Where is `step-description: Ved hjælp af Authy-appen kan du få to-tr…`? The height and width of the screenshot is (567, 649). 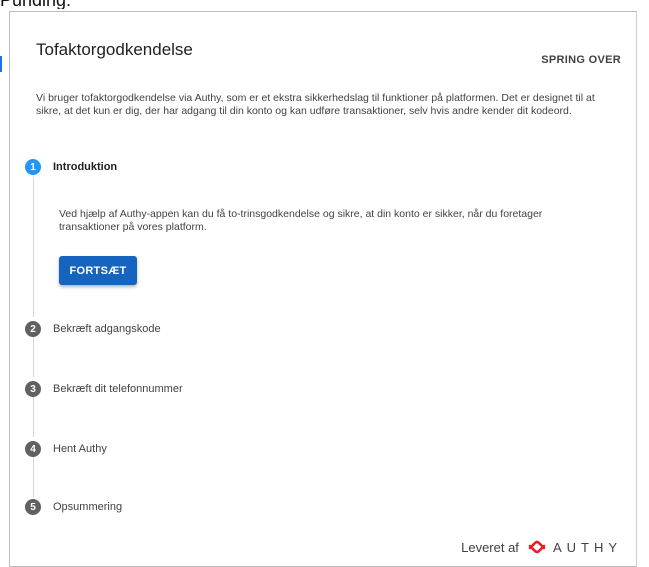 step-description: Ved hjælp af Authy-appen kan du få to-tr… is located at coordinates (301, 220).